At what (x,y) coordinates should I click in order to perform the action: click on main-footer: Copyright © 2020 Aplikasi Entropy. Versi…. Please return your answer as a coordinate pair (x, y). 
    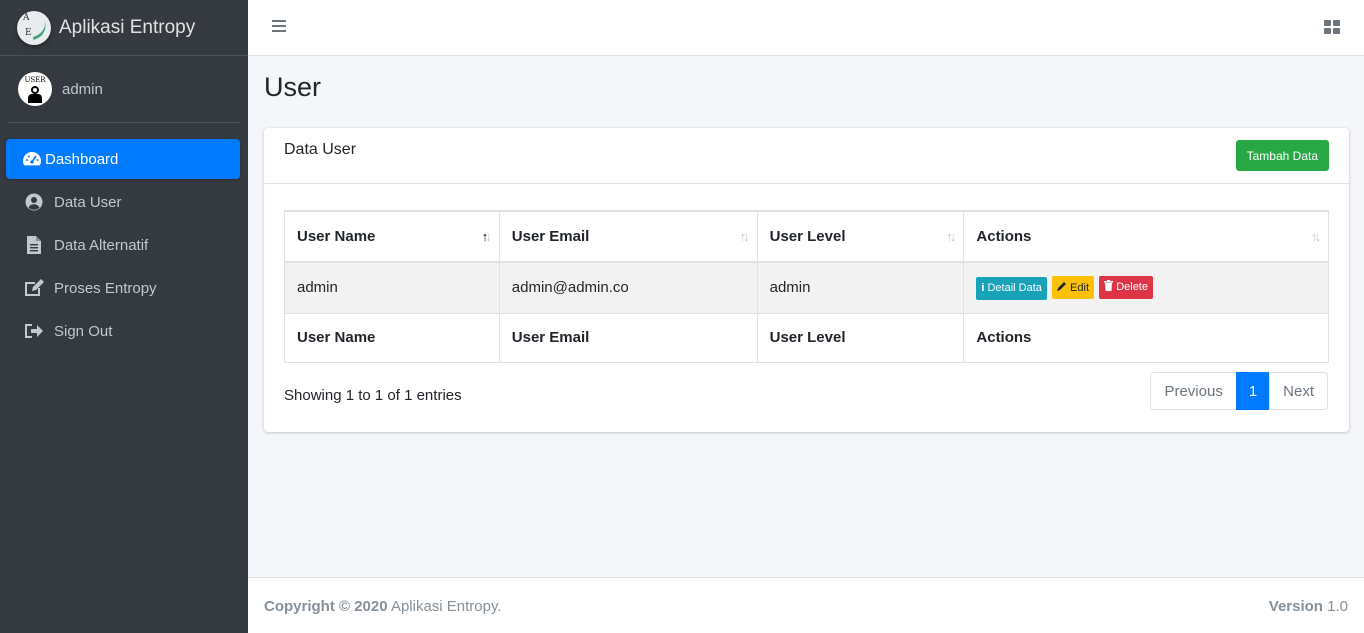
    Looking at the image, I should click on (806, 605).